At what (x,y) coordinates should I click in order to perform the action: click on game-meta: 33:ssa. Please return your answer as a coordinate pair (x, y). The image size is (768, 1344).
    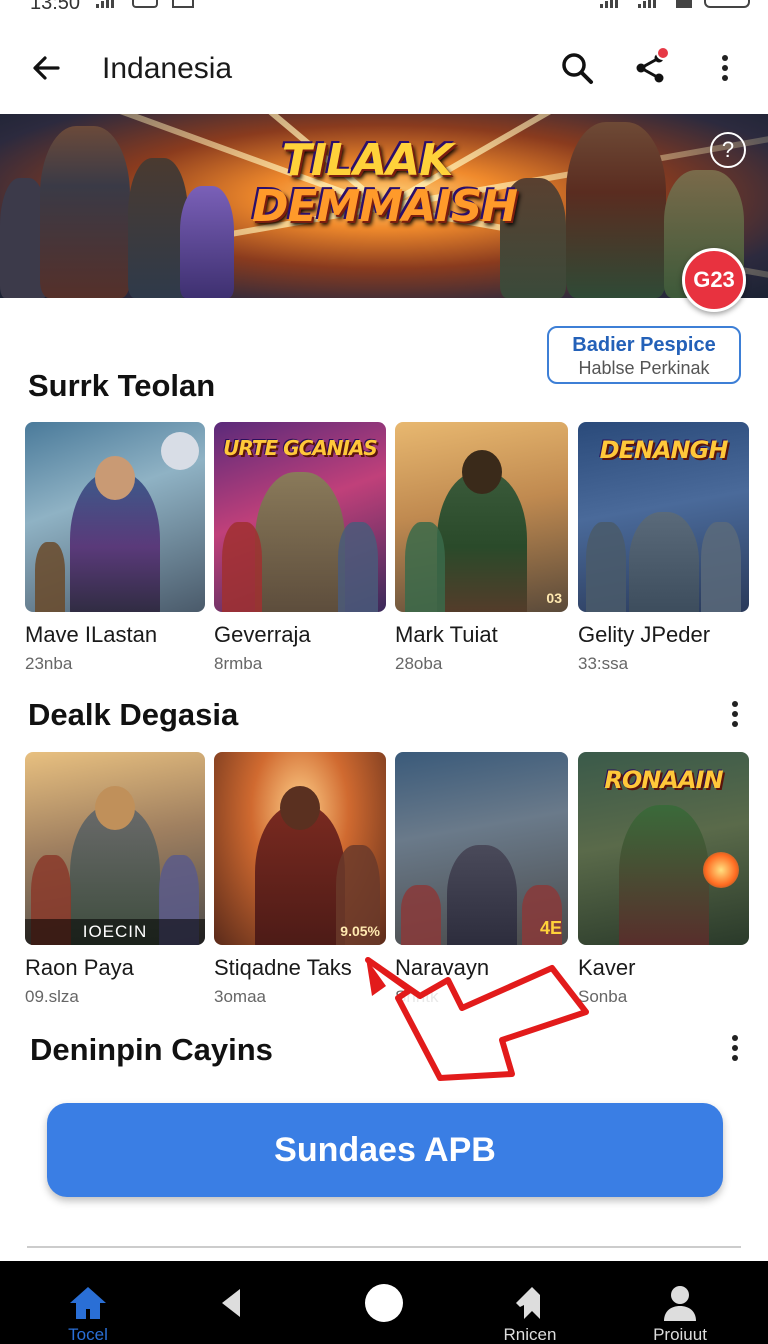
    Looking at the image, I should click on (603, 663).